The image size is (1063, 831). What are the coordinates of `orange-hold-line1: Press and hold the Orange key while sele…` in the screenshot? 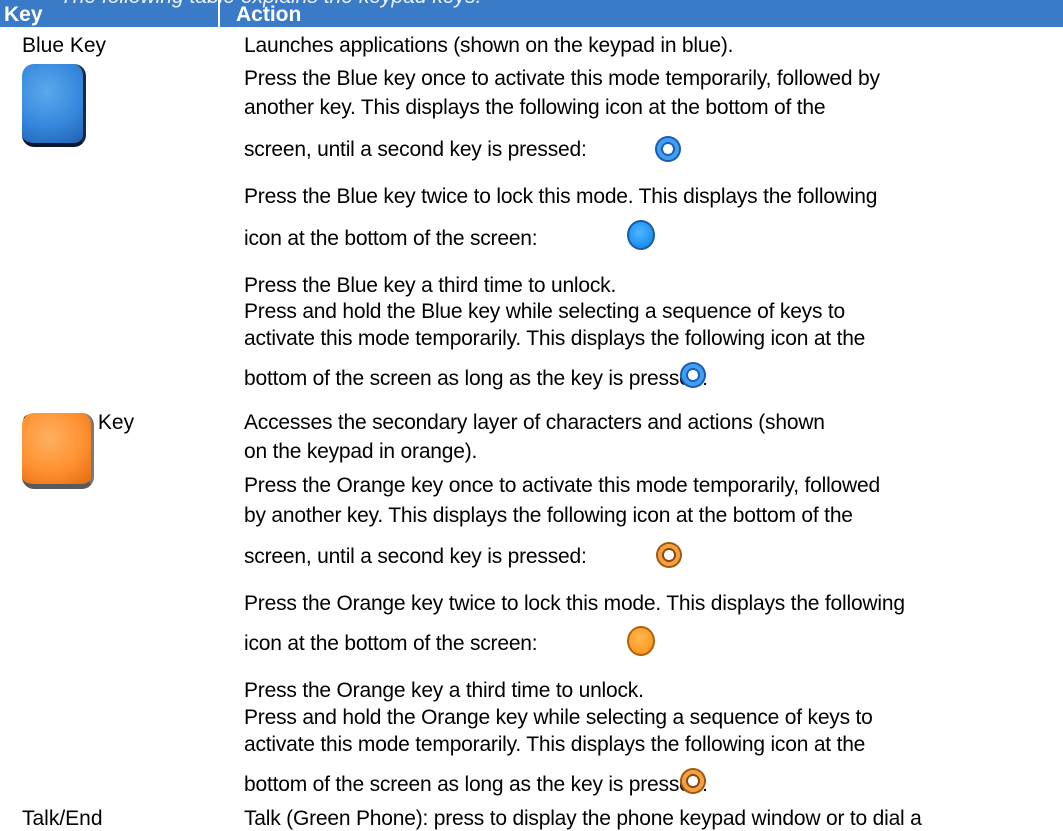 It's located at (558, 717).